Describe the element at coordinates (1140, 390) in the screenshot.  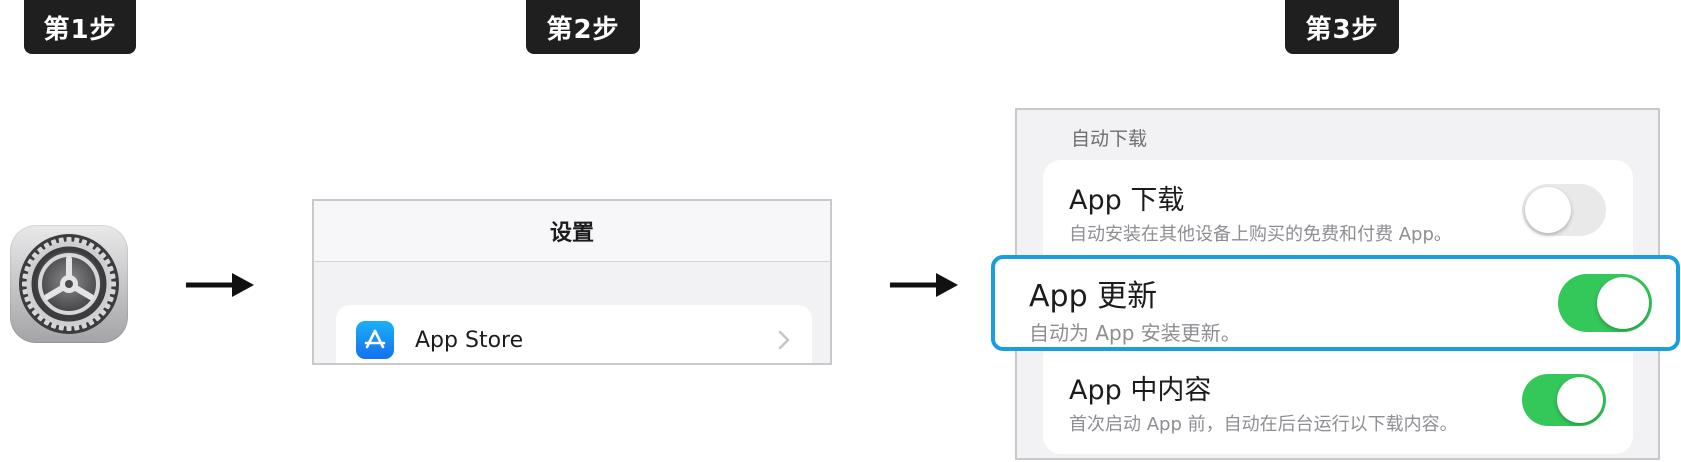
I see `in-app-content-title: App 中内容` at that location.